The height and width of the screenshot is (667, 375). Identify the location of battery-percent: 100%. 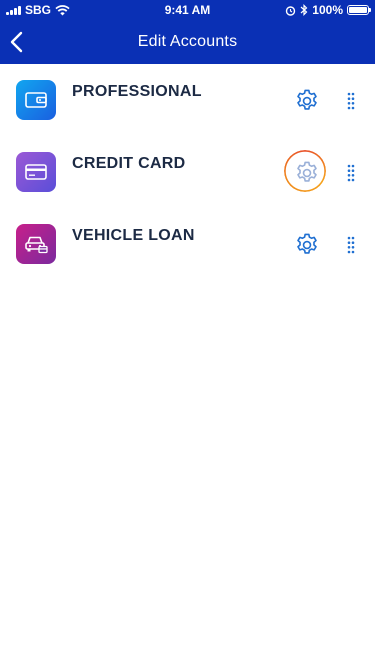
(327, 10).